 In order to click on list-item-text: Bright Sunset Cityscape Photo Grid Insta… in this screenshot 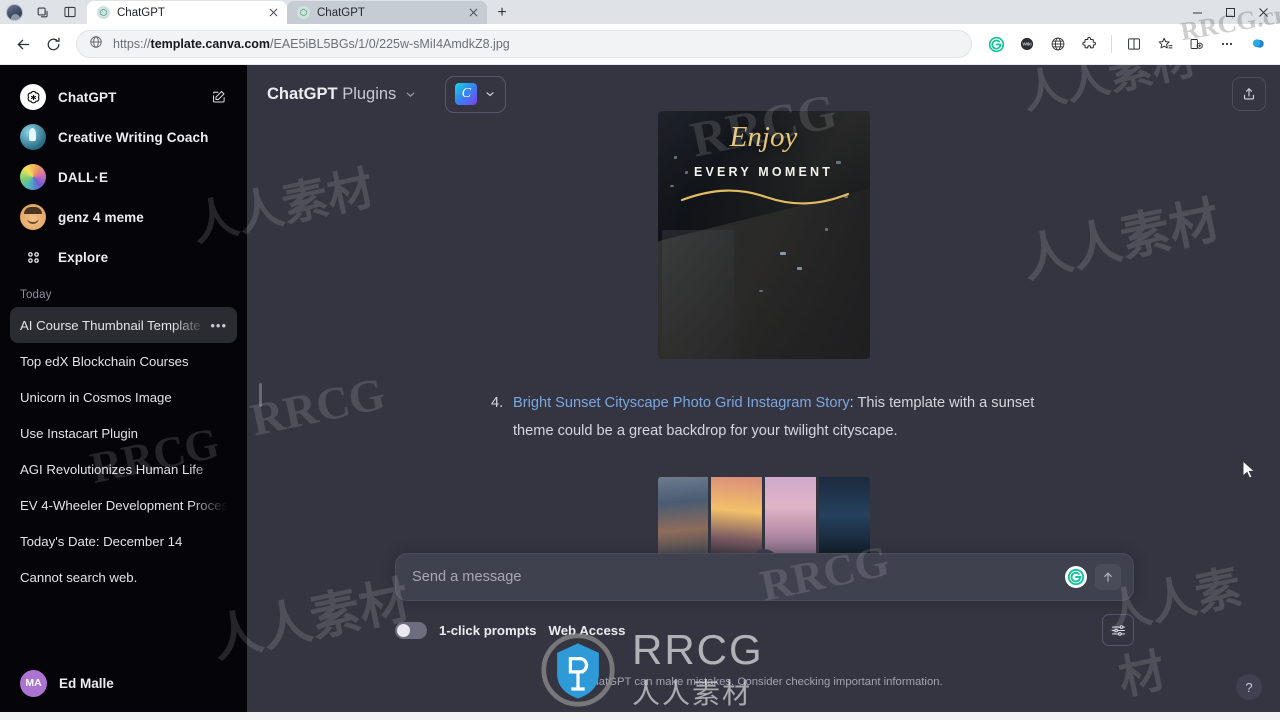, I will do `click(774, 417)`.